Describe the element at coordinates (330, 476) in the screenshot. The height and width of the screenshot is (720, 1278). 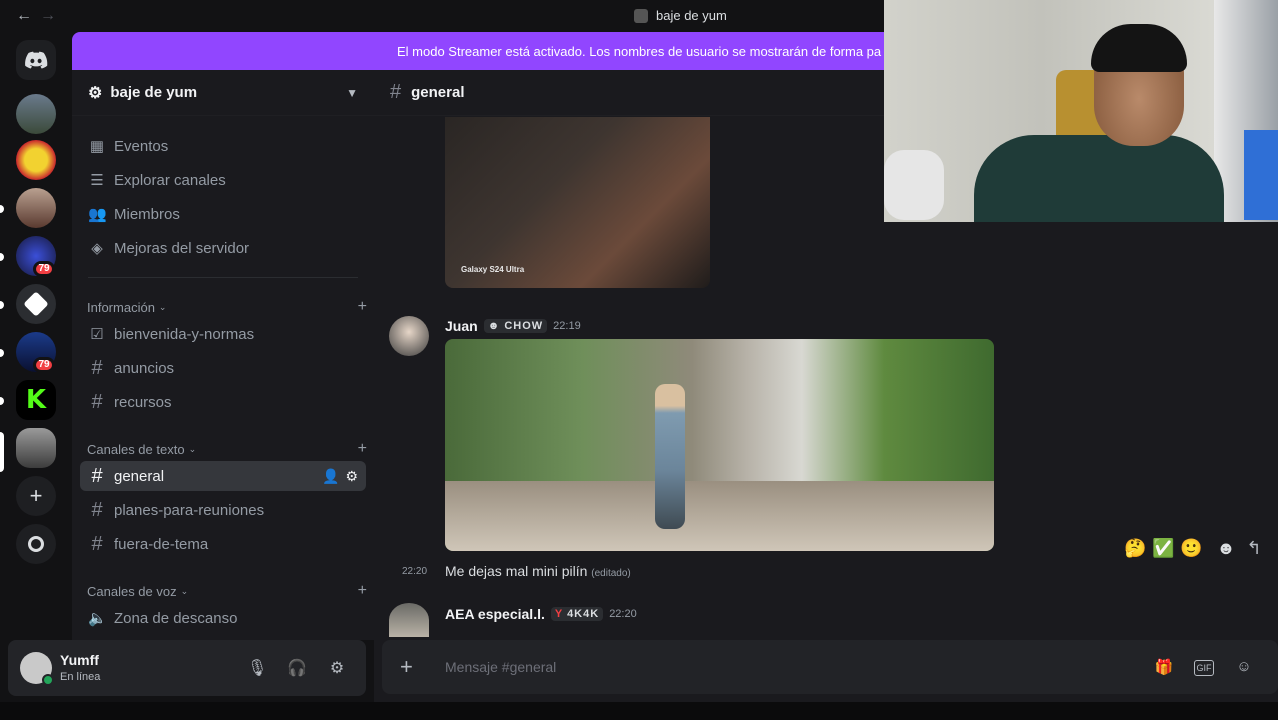
I see `invite-icon: 👤` at that location.